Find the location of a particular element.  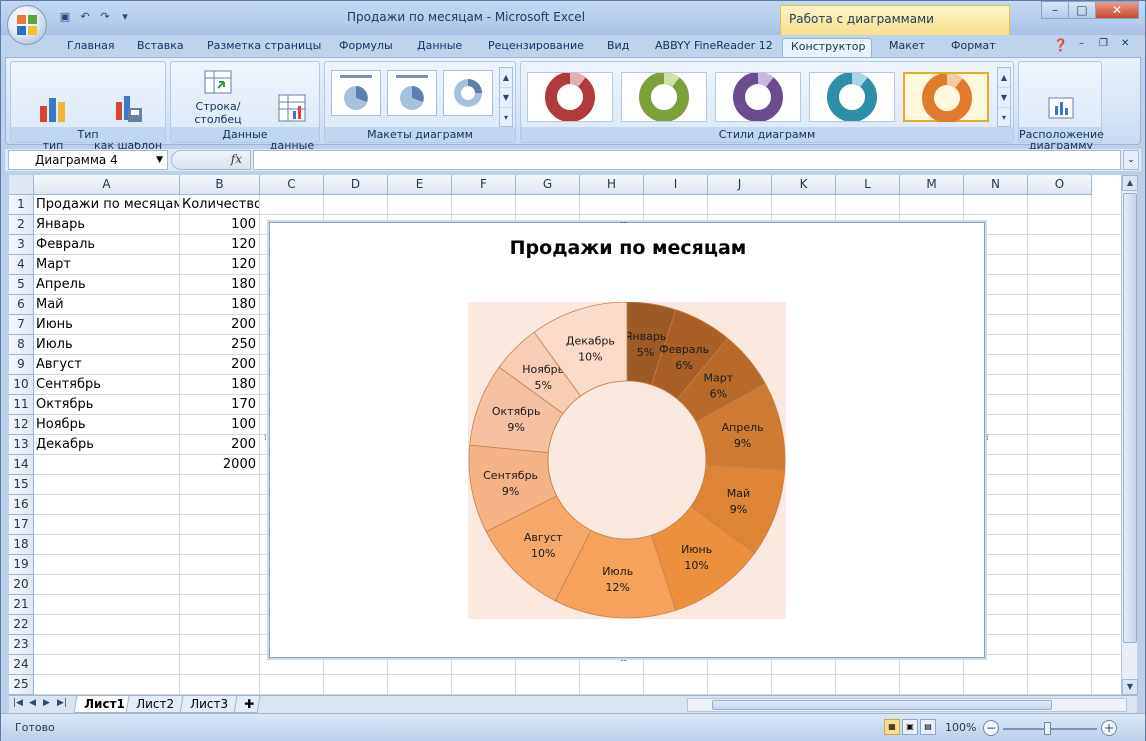

ribbon-restore-icon: ❐ is located at coordinates (1103, 43).